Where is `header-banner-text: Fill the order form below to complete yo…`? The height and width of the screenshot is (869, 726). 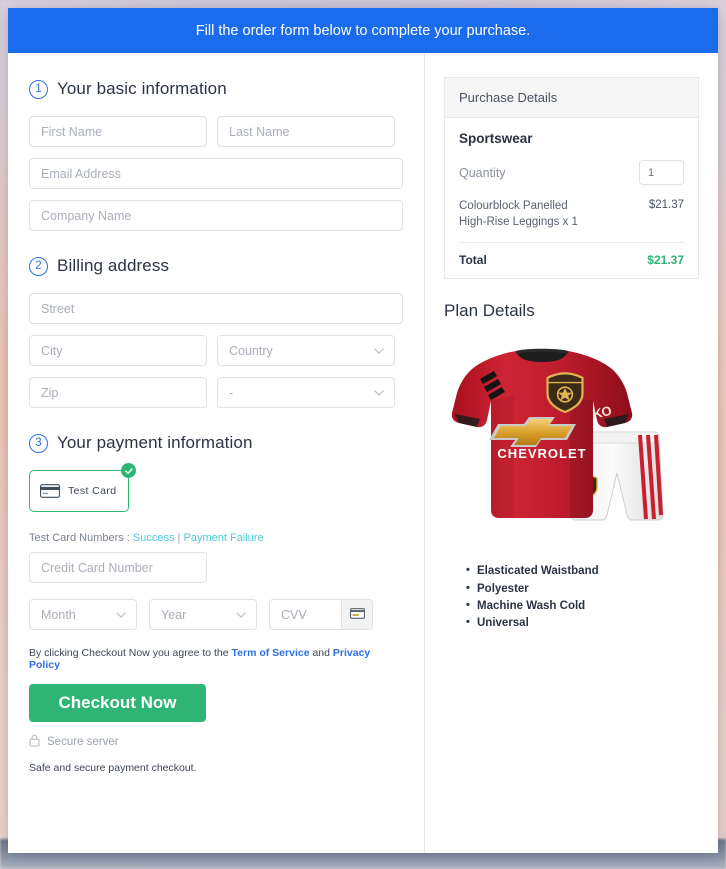 header-banner-text: Fill the order form below to complete yo… is located at coordinates (363, 30).